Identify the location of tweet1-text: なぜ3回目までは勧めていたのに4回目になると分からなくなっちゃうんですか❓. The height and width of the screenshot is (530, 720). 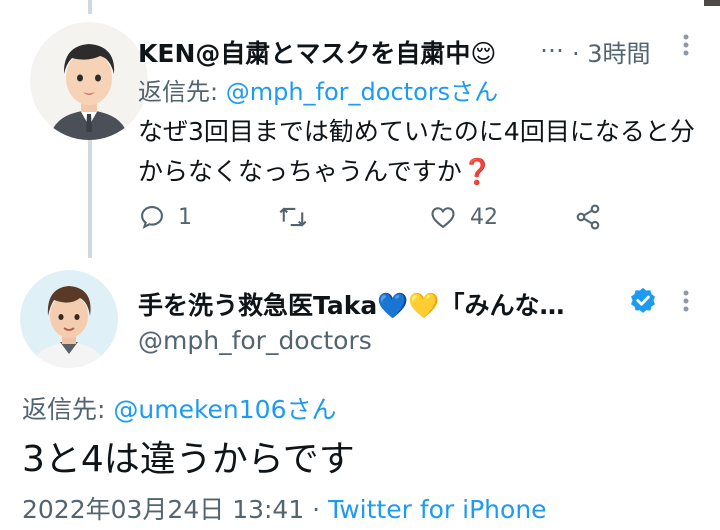
(425, 152).